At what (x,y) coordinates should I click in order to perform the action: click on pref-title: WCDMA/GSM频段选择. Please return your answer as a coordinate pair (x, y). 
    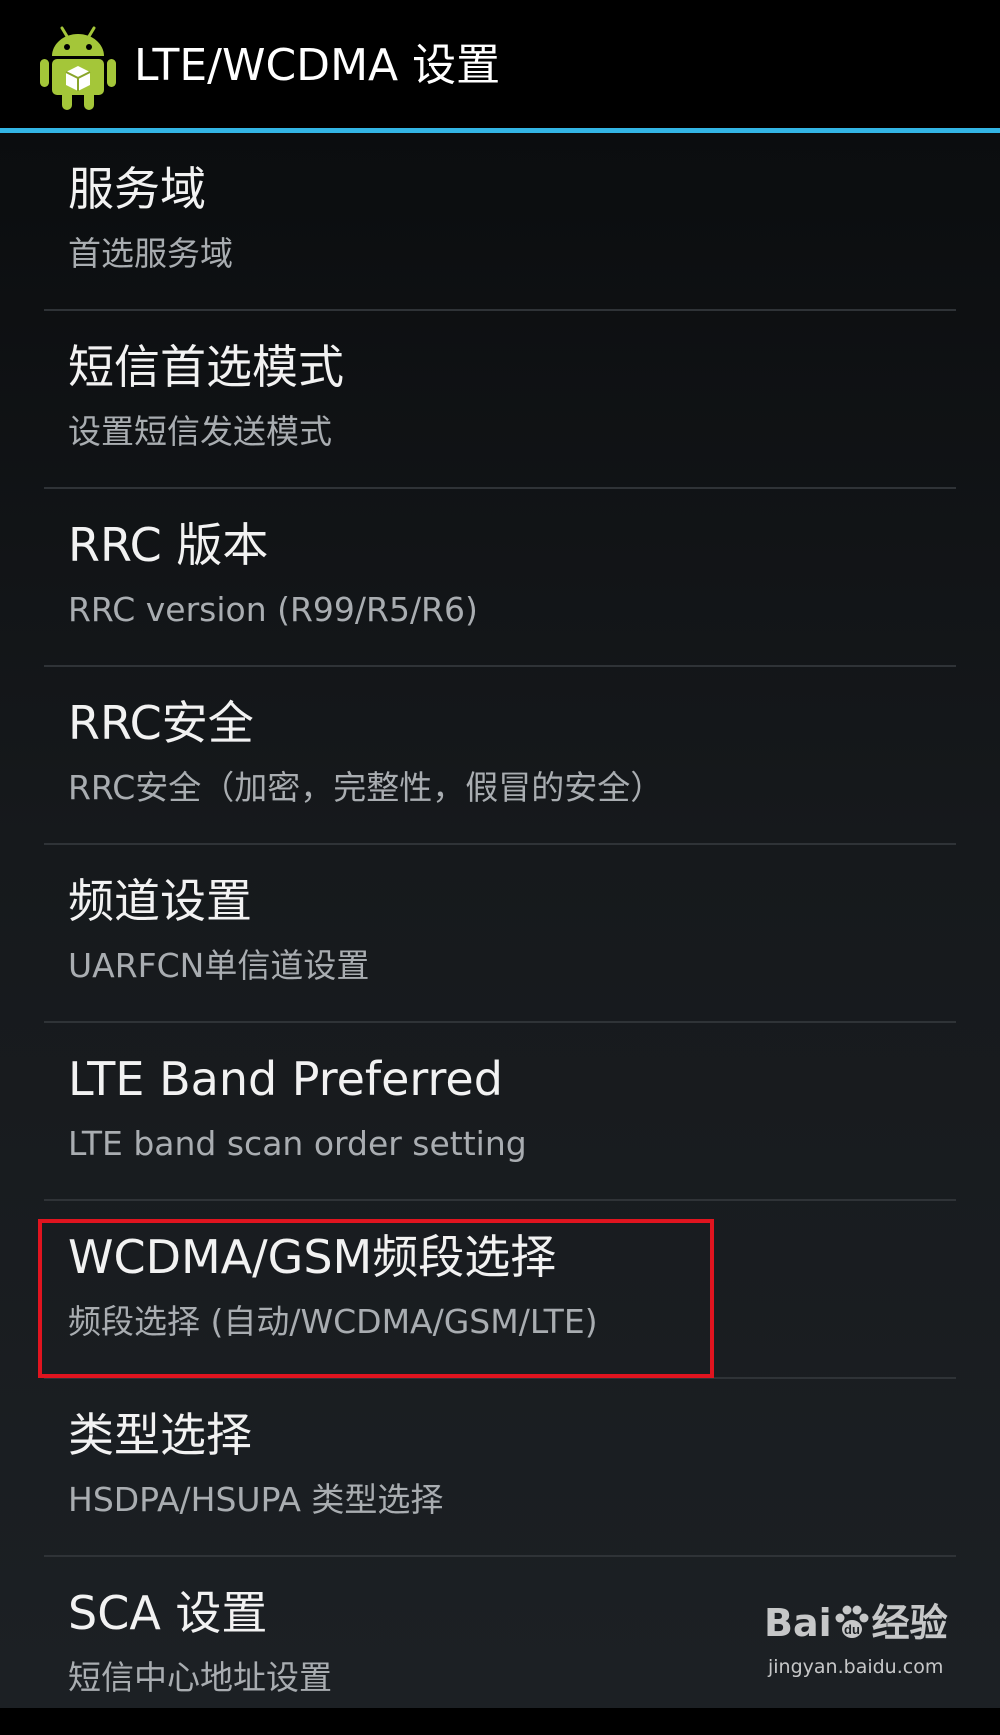
    Looking at the image, I should click on (312, 1257).